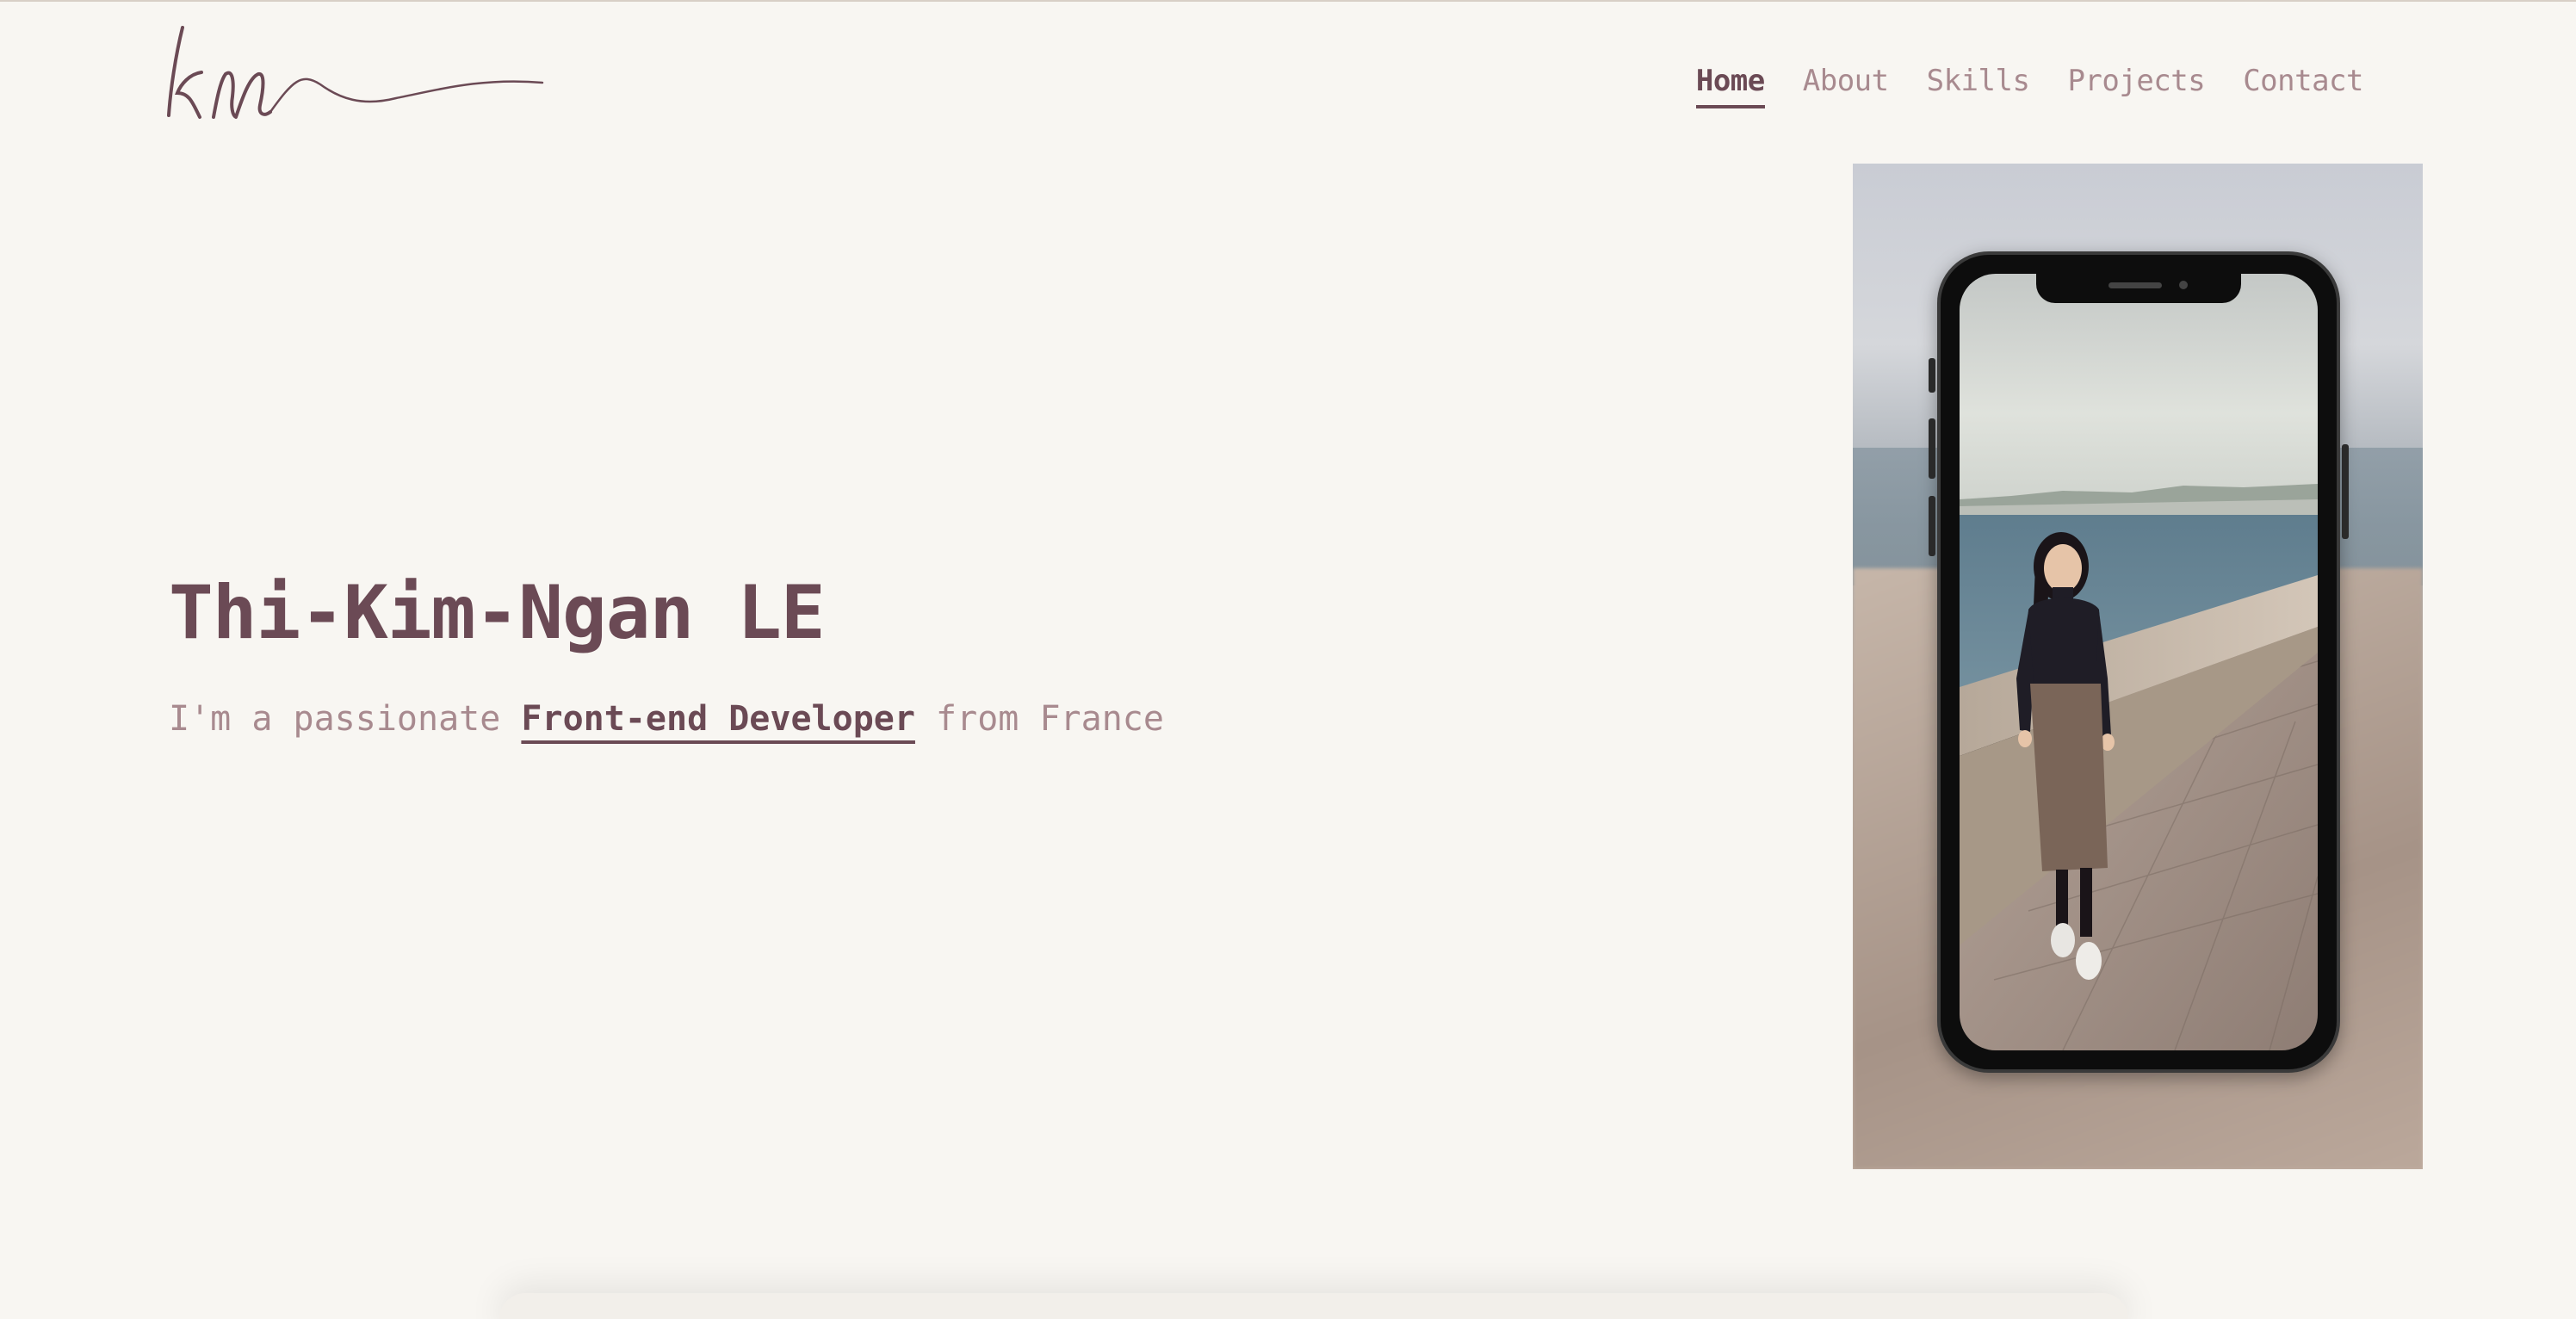 This screenshot has height=1319, width=2576. I want to click on signature-logo-icon, so click(355, 73).